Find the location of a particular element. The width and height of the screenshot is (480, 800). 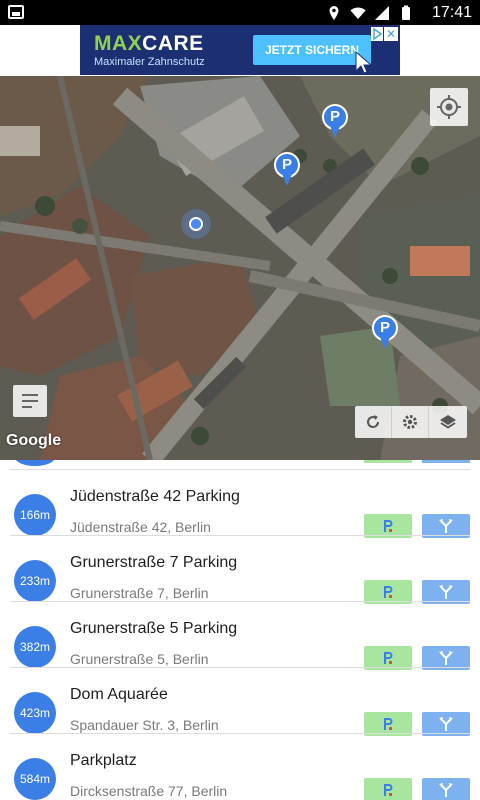

google-attribution: Google is located at coordinates (34, 440).